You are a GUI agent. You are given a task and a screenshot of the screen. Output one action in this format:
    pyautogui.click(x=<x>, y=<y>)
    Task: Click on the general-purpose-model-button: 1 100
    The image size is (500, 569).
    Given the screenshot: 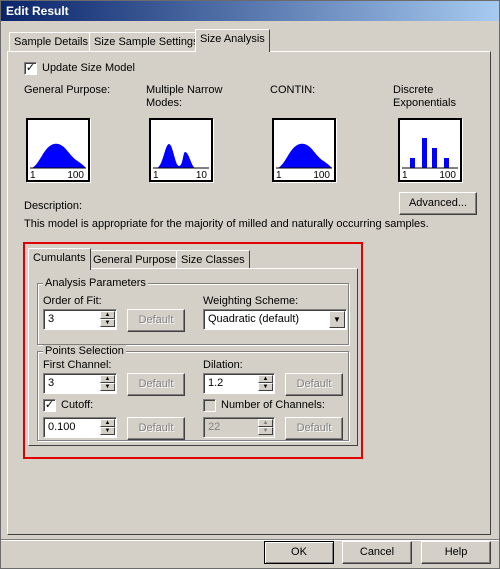 What is the action you would take?
    pyautogui.click(x=58, y=150)
    